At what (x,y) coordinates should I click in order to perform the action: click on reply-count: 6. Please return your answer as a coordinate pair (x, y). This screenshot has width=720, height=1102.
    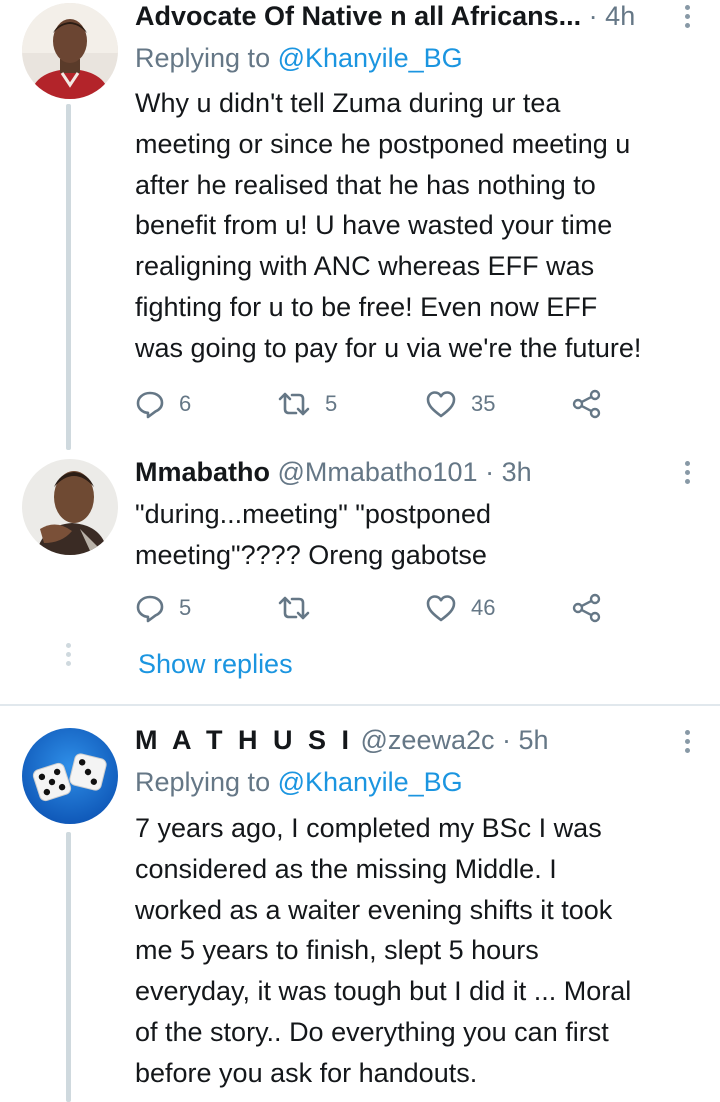
    Looking at the image, I should click on (185, 403).